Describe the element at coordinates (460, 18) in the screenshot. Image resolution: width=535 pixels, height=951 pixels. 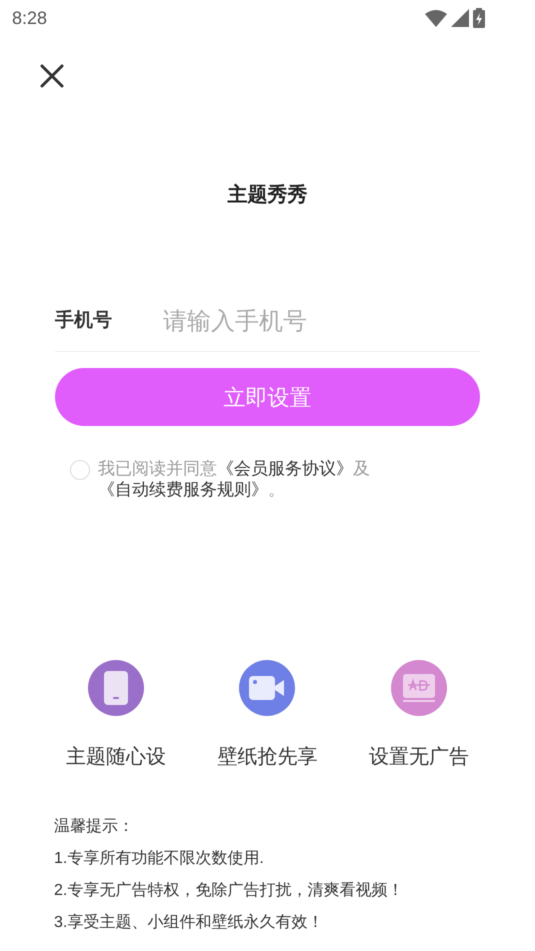
I see `signal-icon` at that location.